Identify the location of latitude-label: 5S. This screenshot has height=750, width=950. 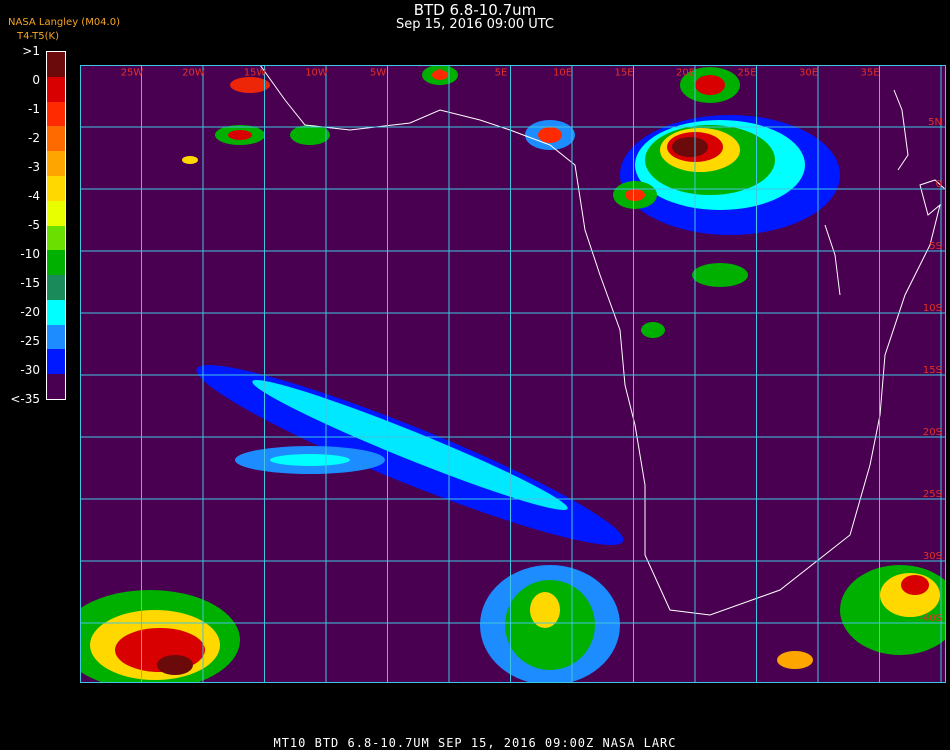
(935, 246).